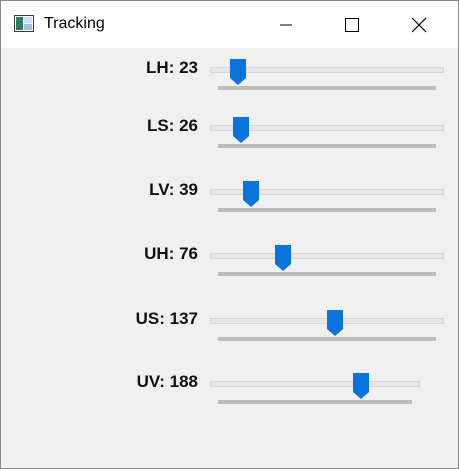  I want to click on close-button, so click(419, 24).